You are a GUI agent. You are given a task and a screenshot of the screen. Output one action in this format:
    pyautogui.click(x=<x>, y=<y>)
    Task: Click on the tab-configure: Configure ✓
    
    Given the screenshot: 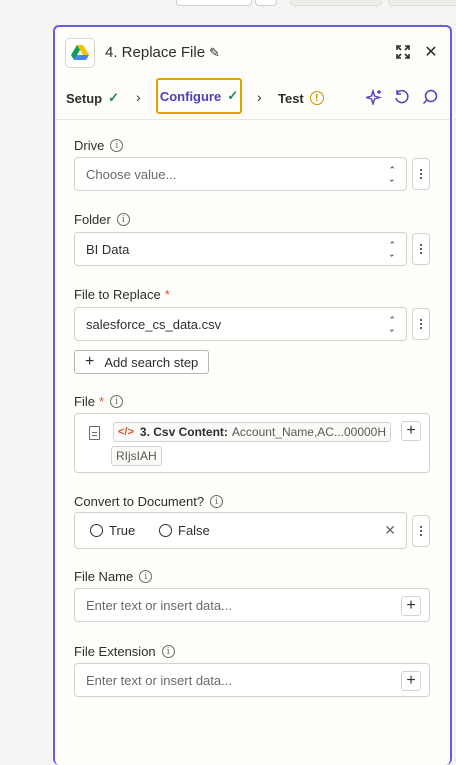 What is the action you would take?
    pyautogui.click(x=199, y=96)
    